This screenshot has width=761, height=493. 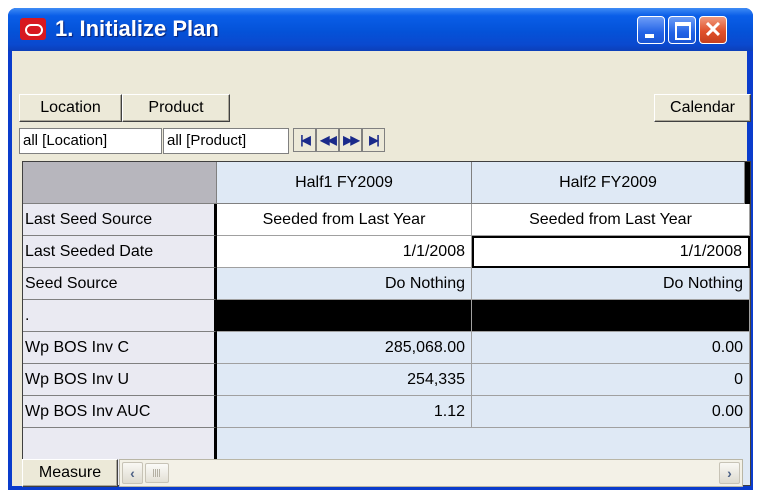 I want to click on row-header-seed-source: Seed Source, so click(x=120, y=284).